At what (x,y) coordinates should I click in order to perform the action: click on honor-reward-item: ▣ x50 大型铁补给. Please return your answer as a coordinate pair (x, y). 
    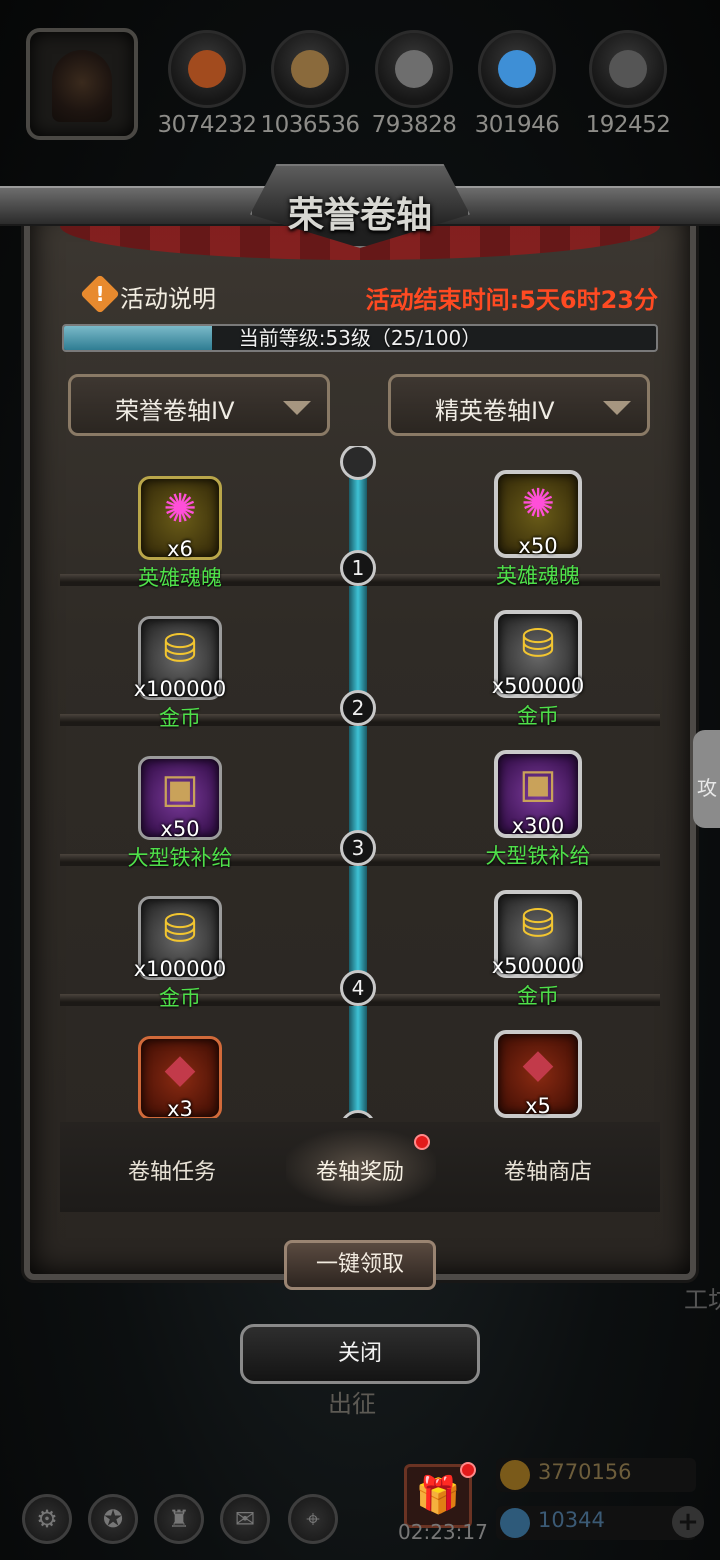
    Looking at the image, I should click on (180, 814).